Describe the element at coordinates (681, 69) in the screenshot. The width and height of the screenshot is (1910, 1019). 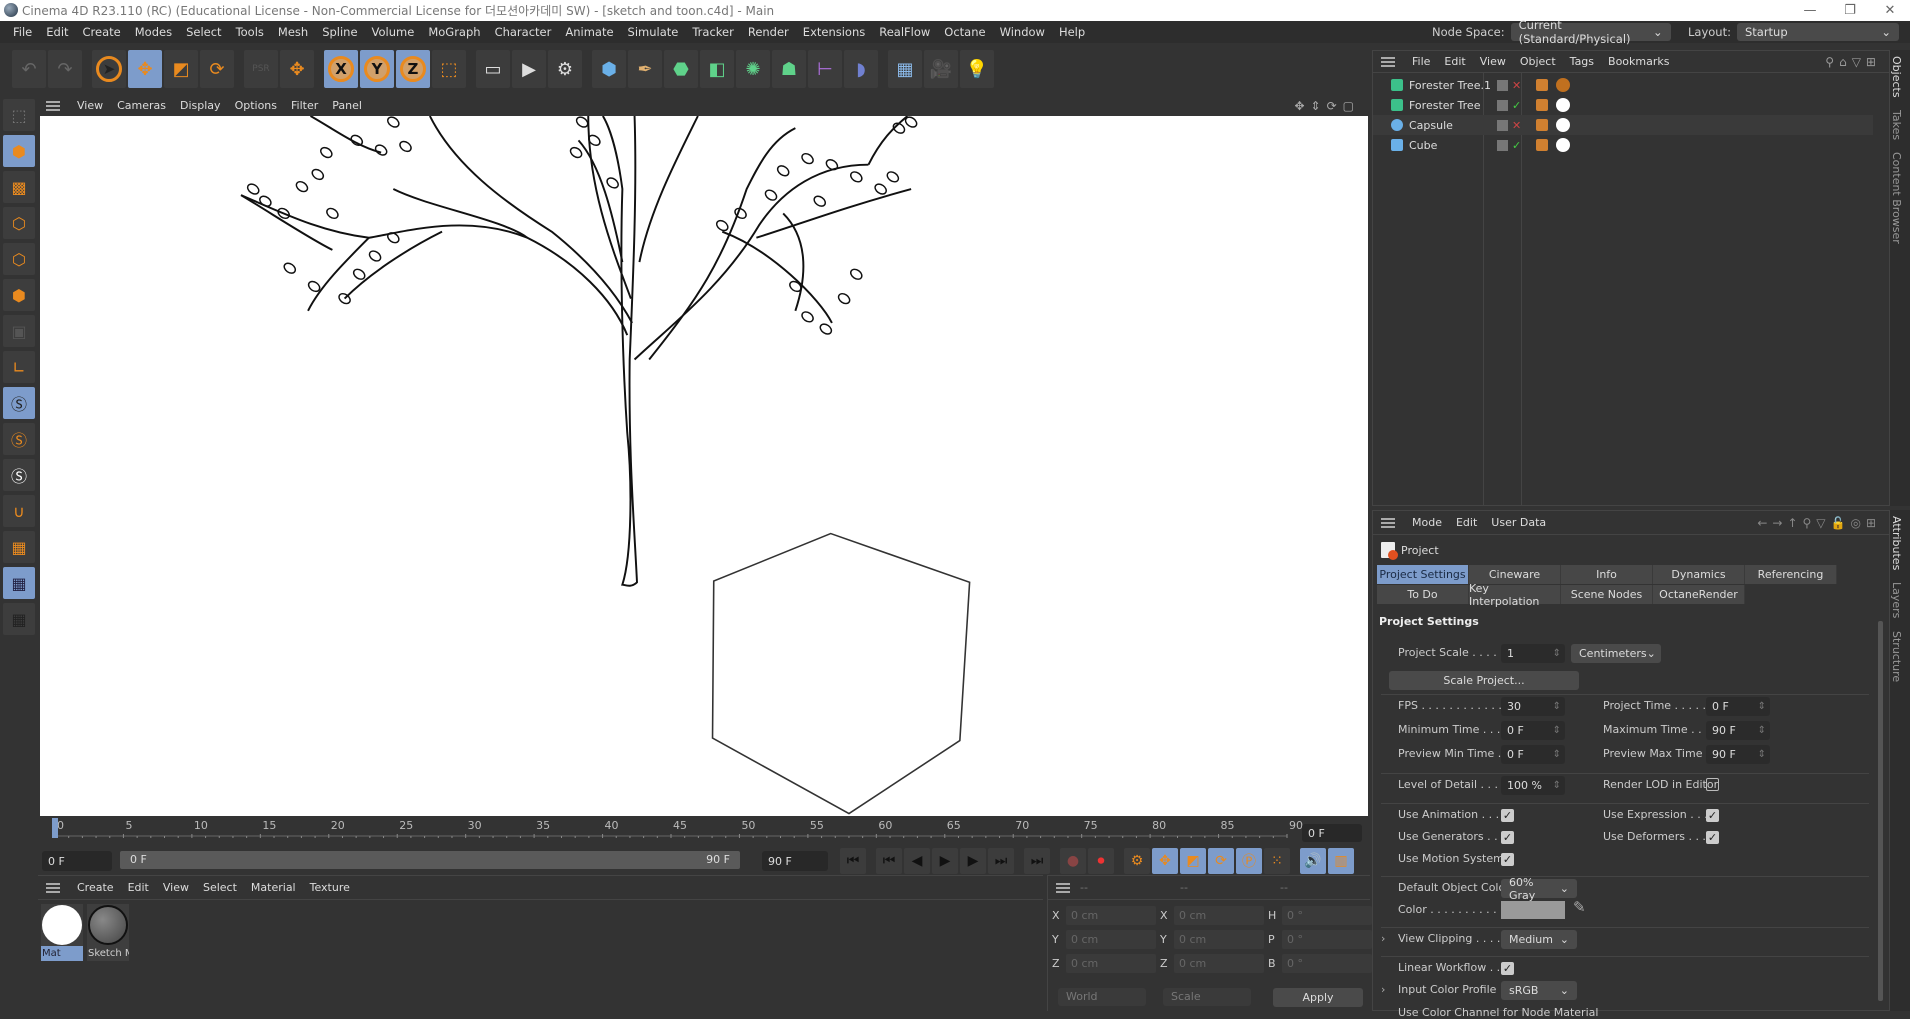
I see `subdivision-button: ⬣` at that location.